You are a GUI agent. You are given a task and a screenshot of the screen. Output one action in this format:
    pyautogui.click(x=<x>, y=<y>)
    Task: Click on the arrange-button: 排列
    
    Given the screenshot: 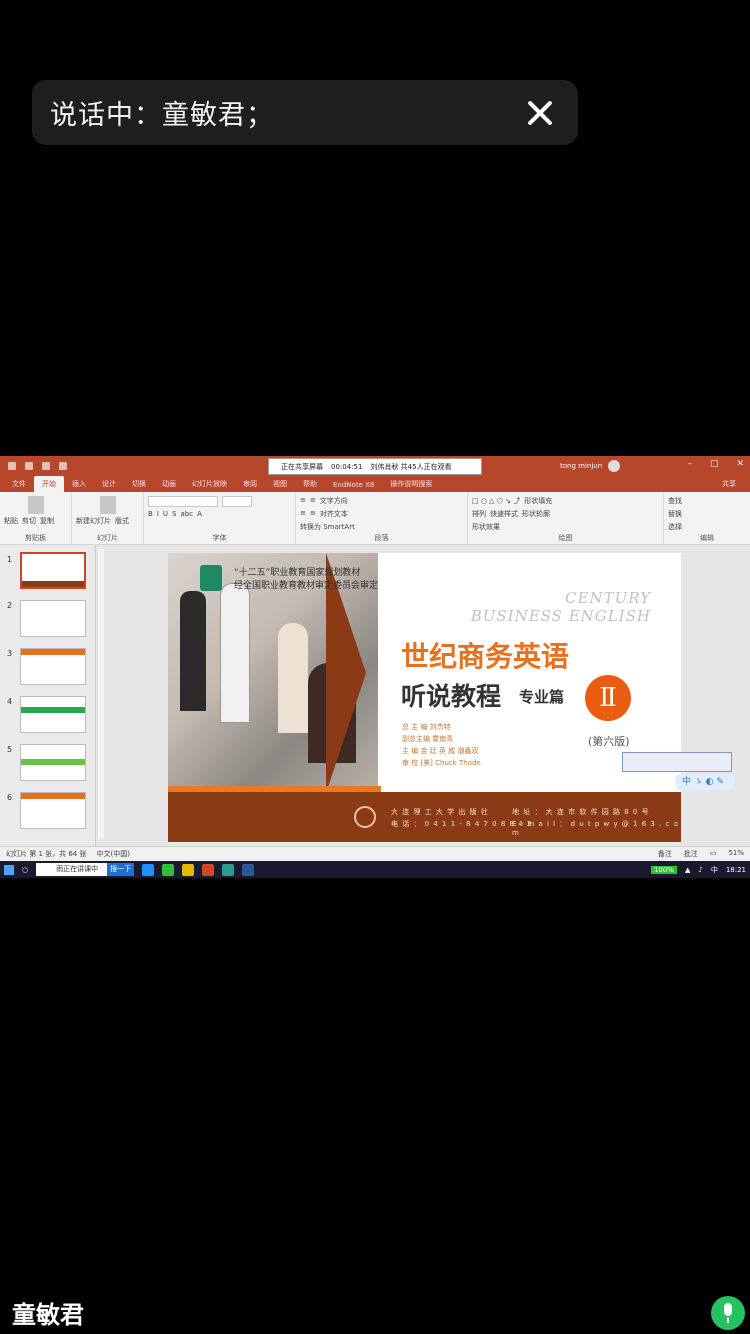 What is the action you would take?
    pyautogui.click(x=479, y=514)
    